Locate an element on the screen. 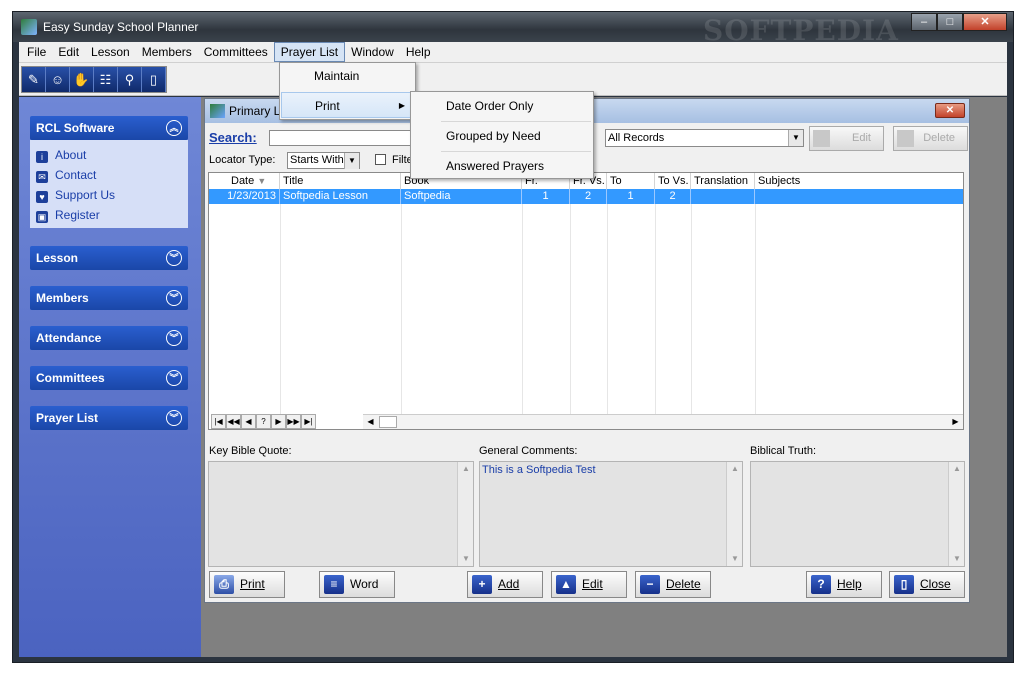 The height and width of the screenshot is (683, 1034). about-link: i About is located at coordinates (61, 156).